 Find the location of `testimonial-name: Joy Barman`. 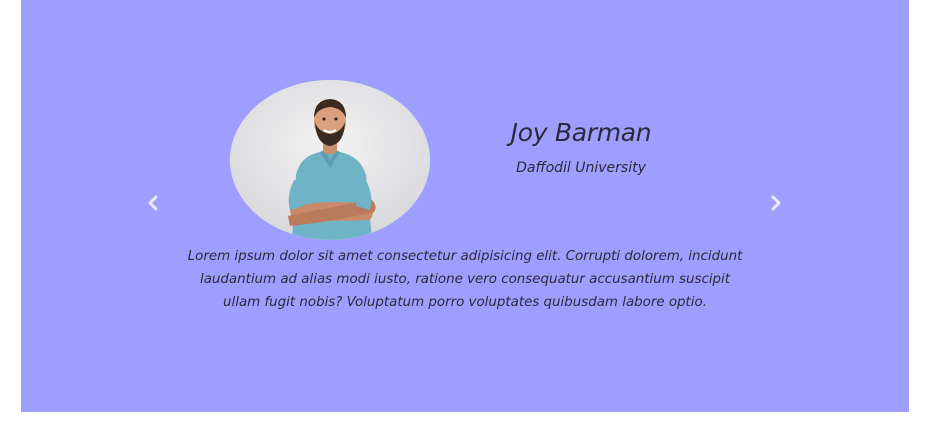

testimonial-name: Joy Barman is located at coordinates (581, 132).